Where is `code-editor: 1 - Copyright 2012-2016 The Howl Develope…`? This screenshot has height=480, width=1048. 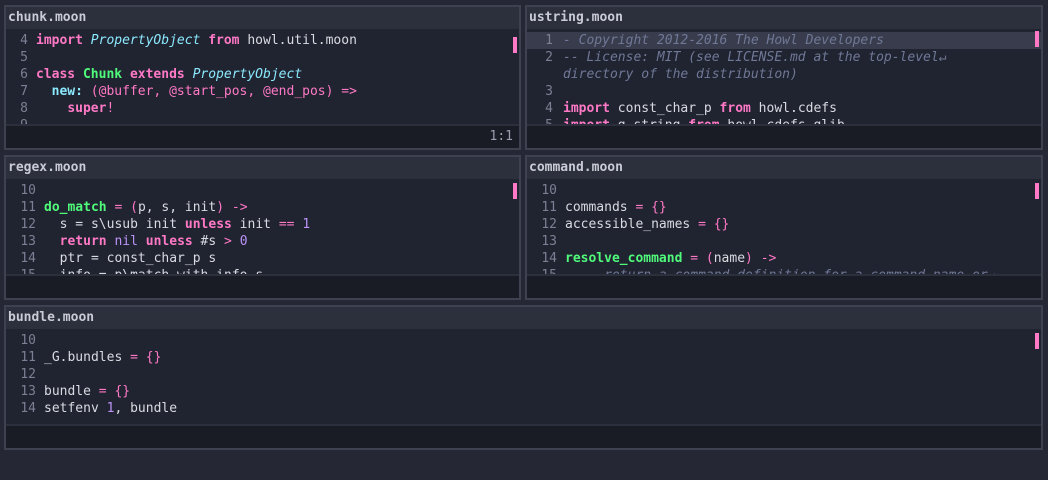 code-editor: 1 - Copyright 2012-2016 The Howl Develope… is located at coordinates (784, 76).